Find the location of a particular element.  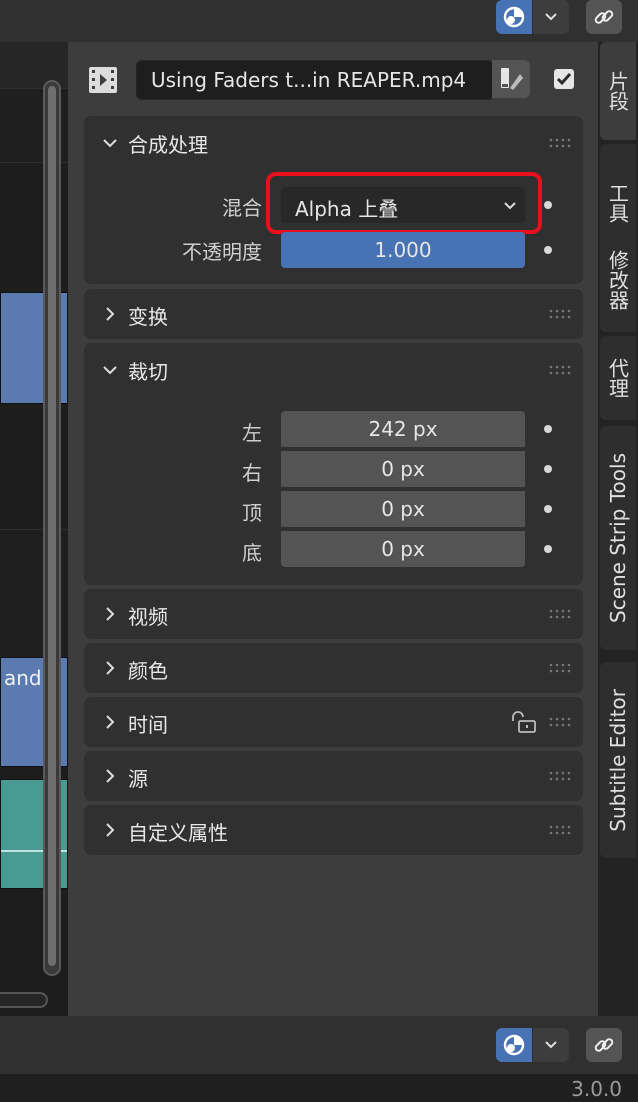

crop-right-label: 右 is located at coordinates (252, 473).